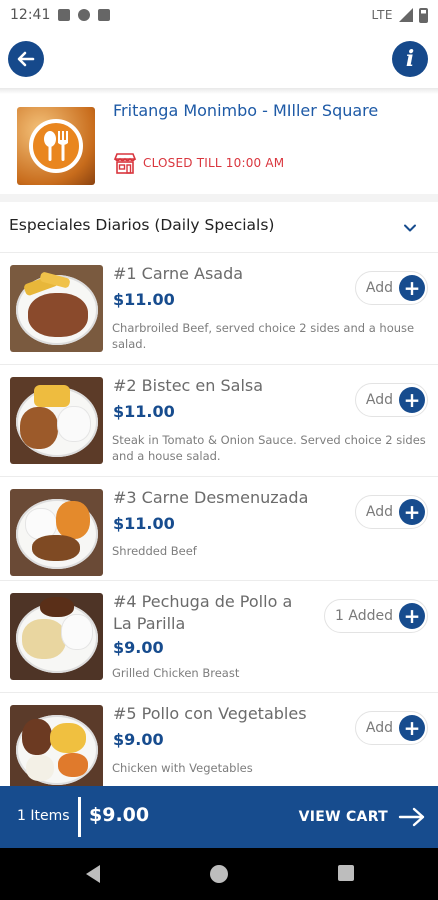 The height and width of the screenshot is (900, 438). Describe the element at coordinates (142, 225) in the screenshot. I see `category-title: Especiales Diarios (Daily Specials)` at that location.